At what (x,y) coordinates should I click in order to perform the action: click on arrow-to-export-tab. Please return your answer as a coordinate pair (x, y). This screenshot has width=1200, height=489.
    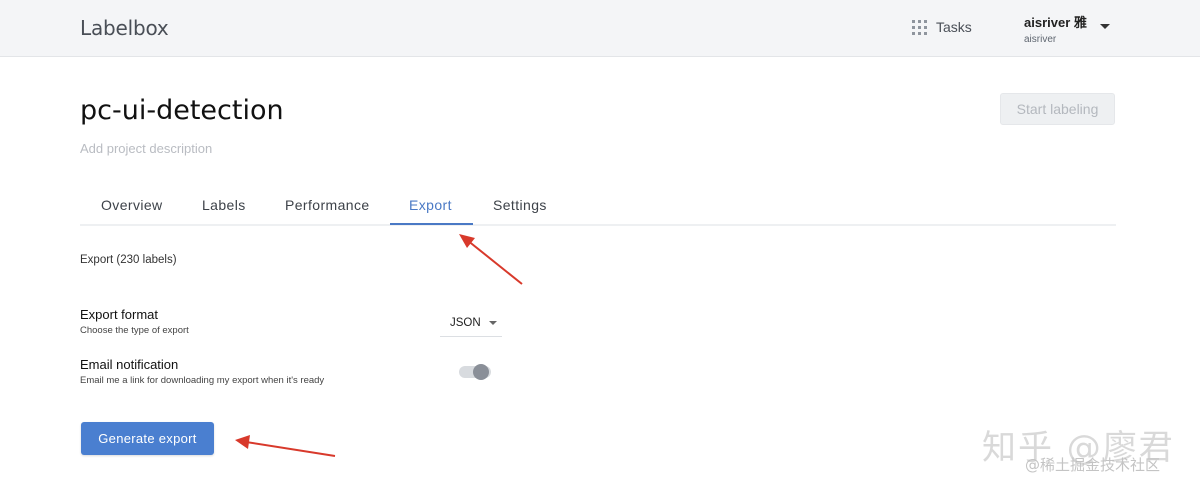
    Looking at the image, I should click on (491, 259).